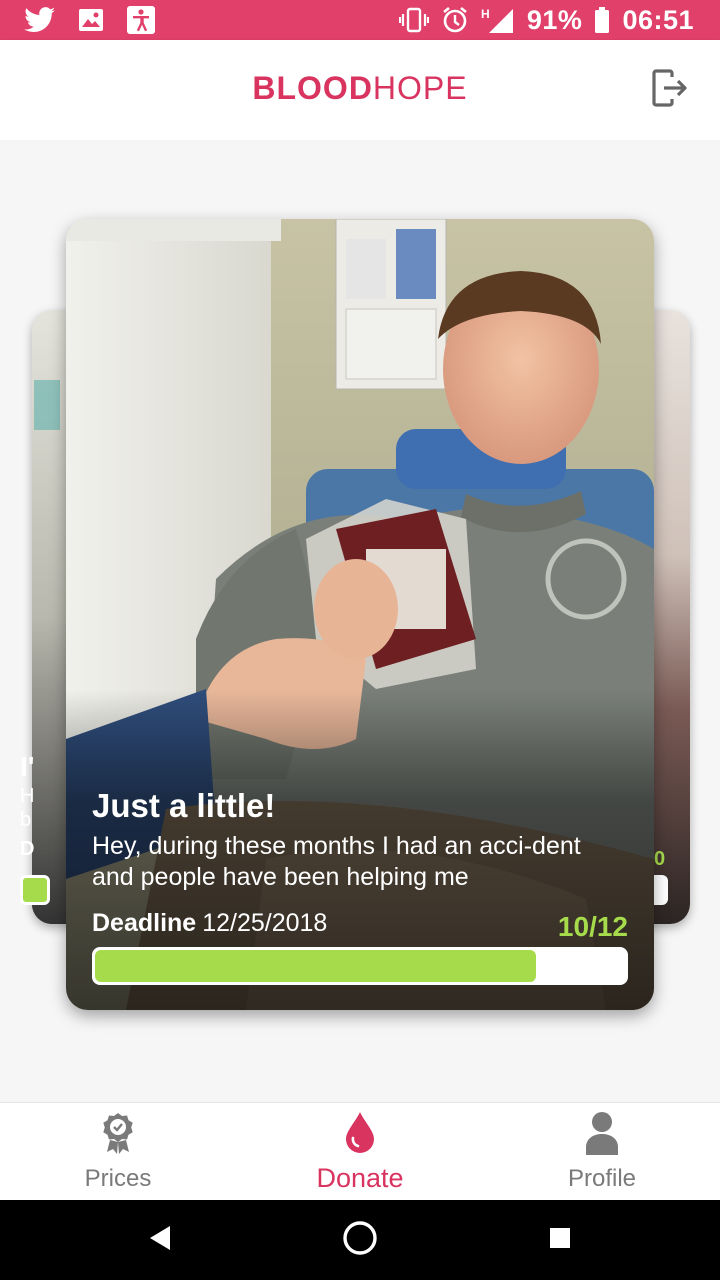 The image size is (720, 1280). I want to click on donation-count: 10/12, so click(592, 926).